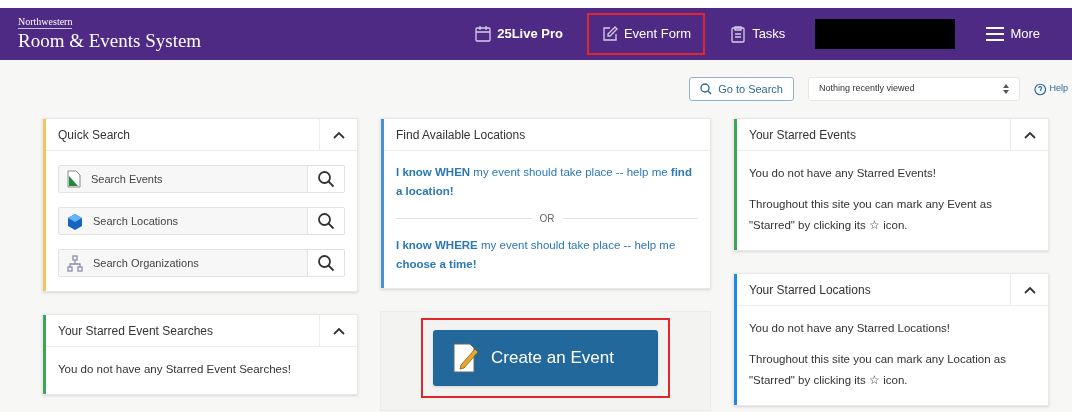 The width and height of the screenshot is (1072, 412). Describe the element at coordinates (483, 34) in the screenshot. I see `calendar-icon` at that location.